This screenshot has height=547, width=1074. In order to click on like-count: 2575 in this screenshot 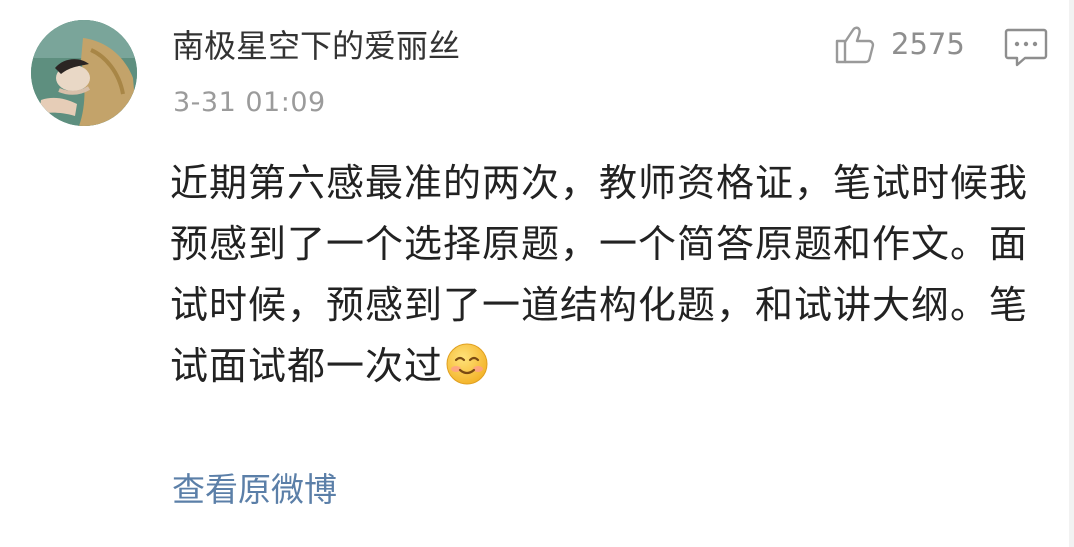, I will do `click(928, 44)`.